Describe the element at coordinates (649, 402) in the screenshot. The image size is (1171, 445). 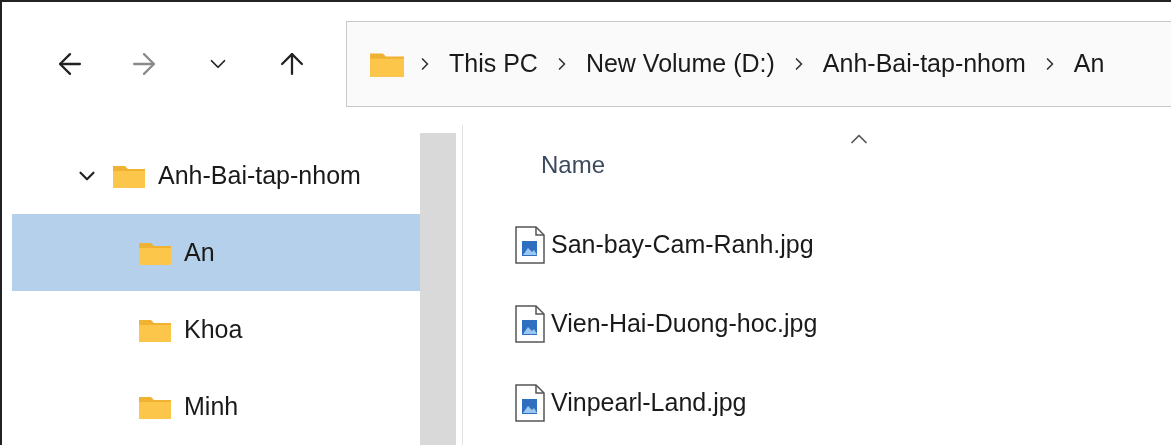
I see `file-name: Vinpearl-Land.jpg` at that location.